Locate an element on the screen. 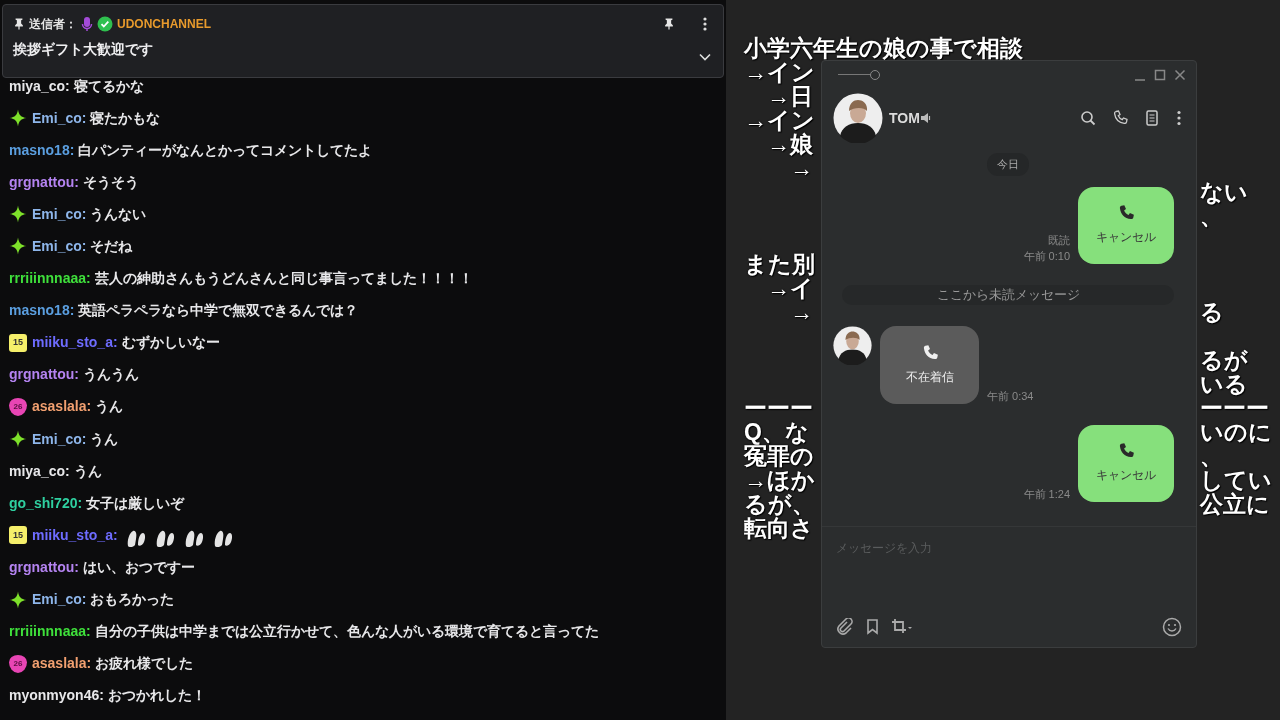 The width and height of the screenshot is (1280, 720). note-text: いる is located at coordinates (1224, 384).